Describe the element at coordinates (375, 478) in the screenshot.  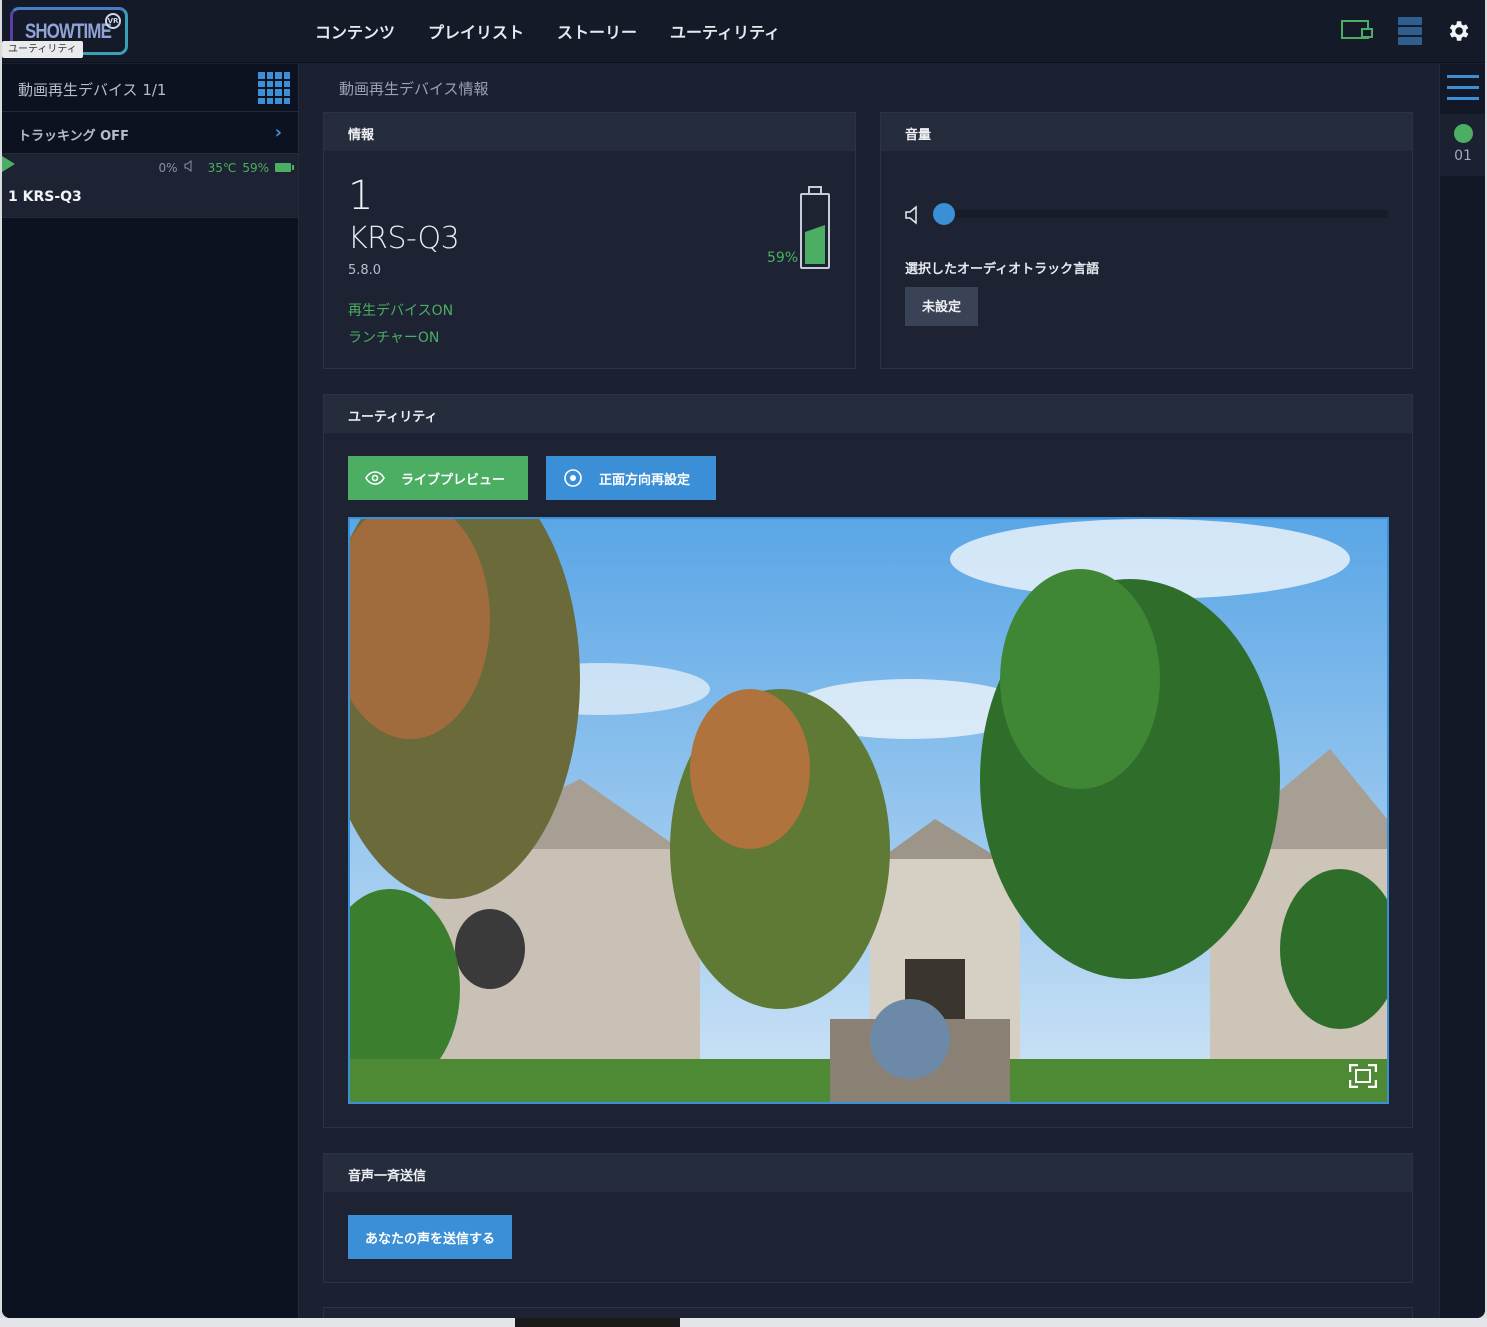
I see `eye-icon` at that location.